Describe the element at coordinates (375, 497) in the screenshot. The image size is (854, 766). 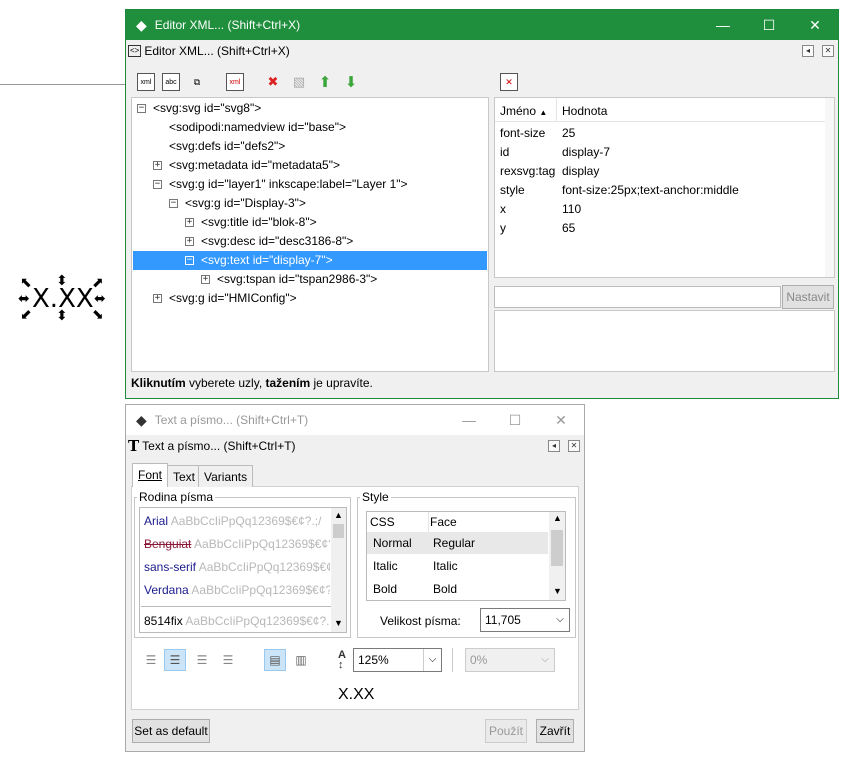
I see `font-style-group-title: Style` at that location.